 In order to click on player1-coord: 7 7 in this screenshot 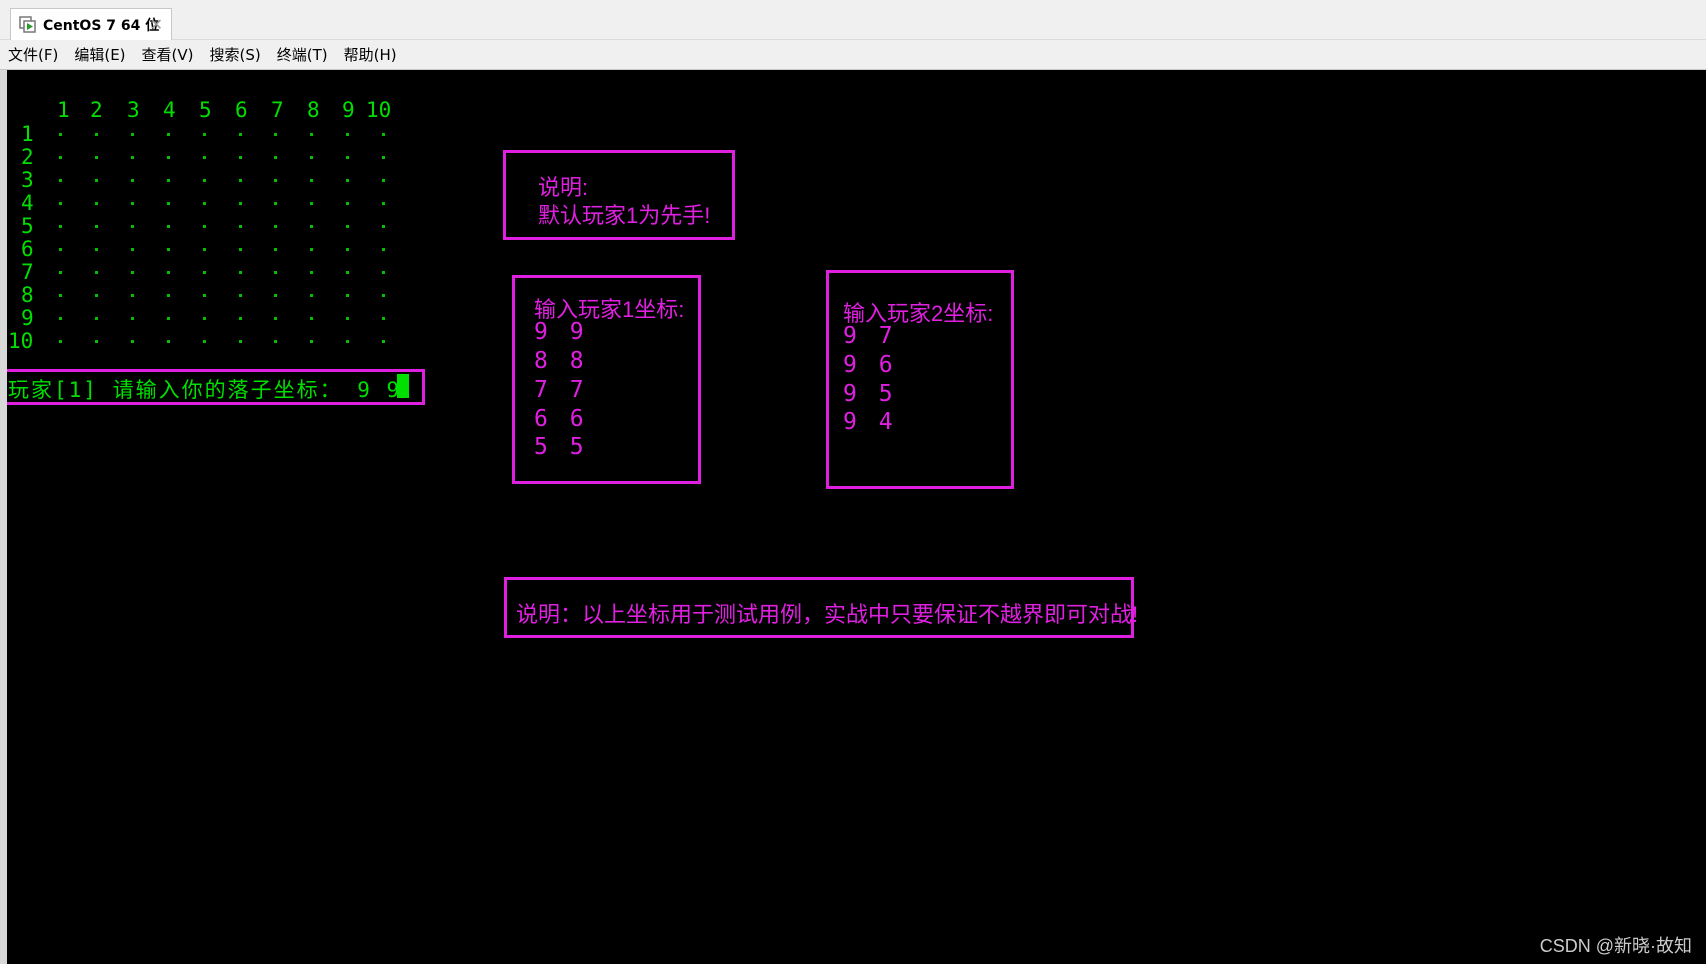, I will do `click(561, 390)`.